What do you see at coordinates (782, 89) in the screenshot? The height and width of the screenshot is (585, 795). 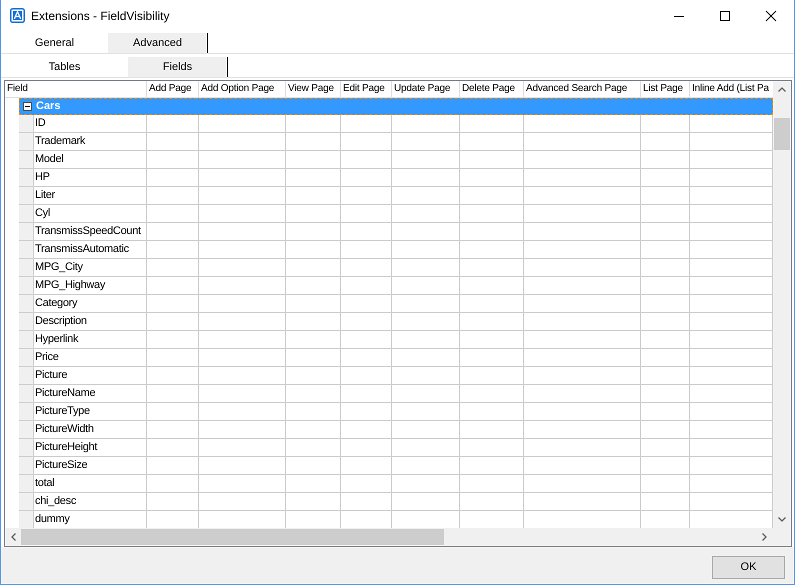 I see `scroll-up-icon` at bounding box center [782, 89].